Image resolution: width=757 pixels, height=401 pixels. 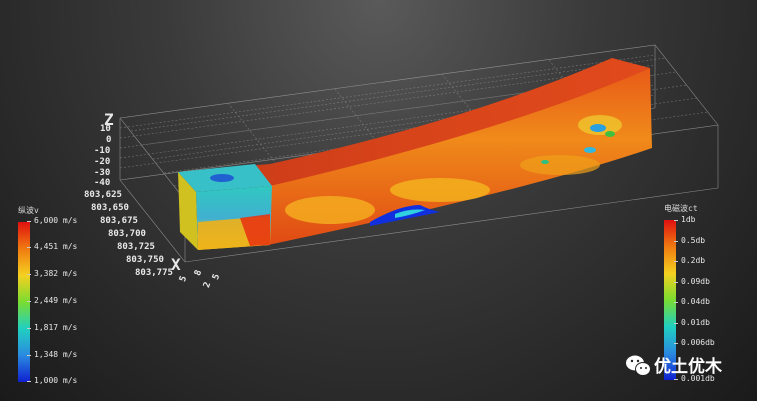 I want to click on left-legend-tick: 4,451 m/s, so click(x=52, y=246).